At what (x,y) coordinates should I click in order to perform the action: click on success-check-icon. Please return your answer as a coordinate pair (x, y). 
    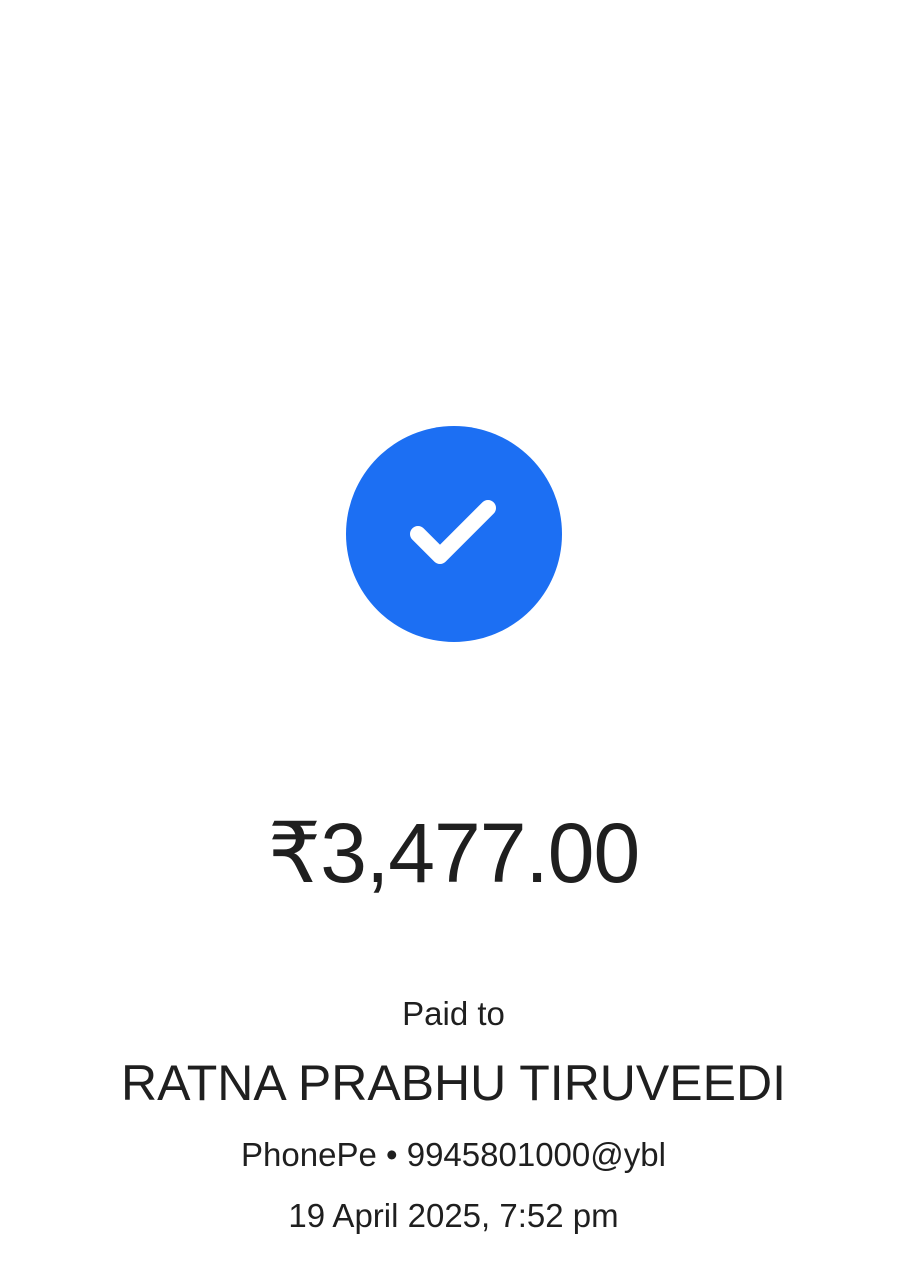
    Looking at the image, I should click on (454, 534).